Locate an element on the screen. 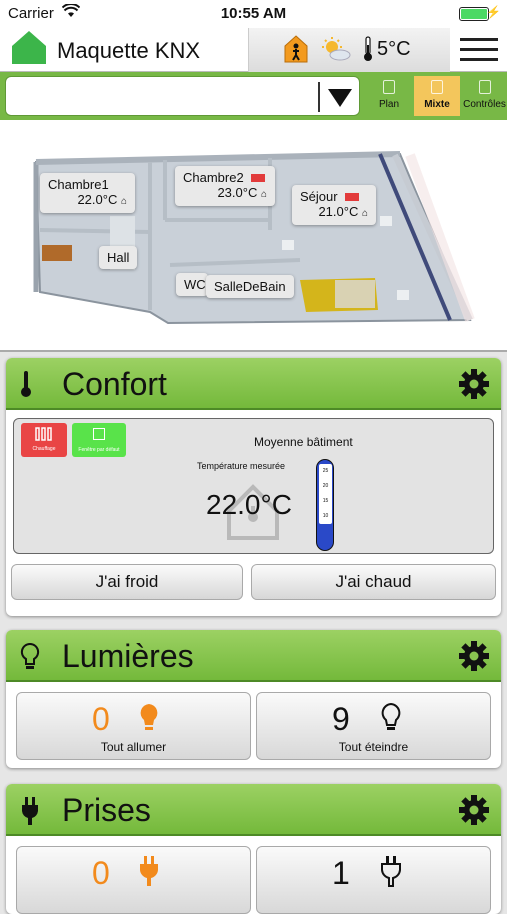 The width and height of the screenshot is (507, 914). hot-button-label: J'ai chaud is located at coordinates (373, 581).